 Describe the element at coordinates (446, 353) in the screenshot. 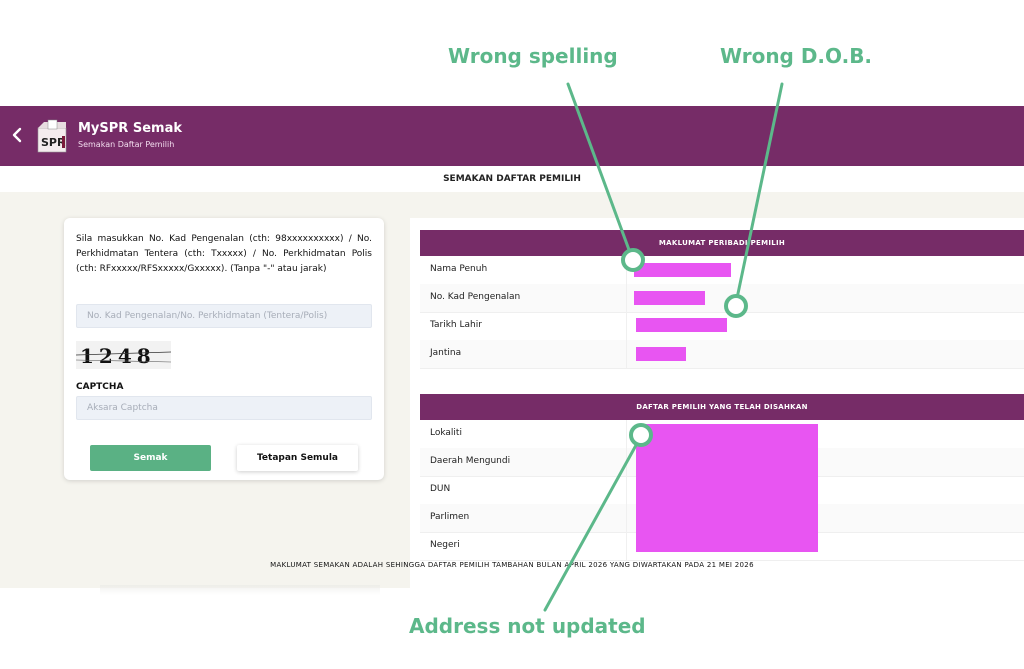

I see `row-label: Jantina` at that location.